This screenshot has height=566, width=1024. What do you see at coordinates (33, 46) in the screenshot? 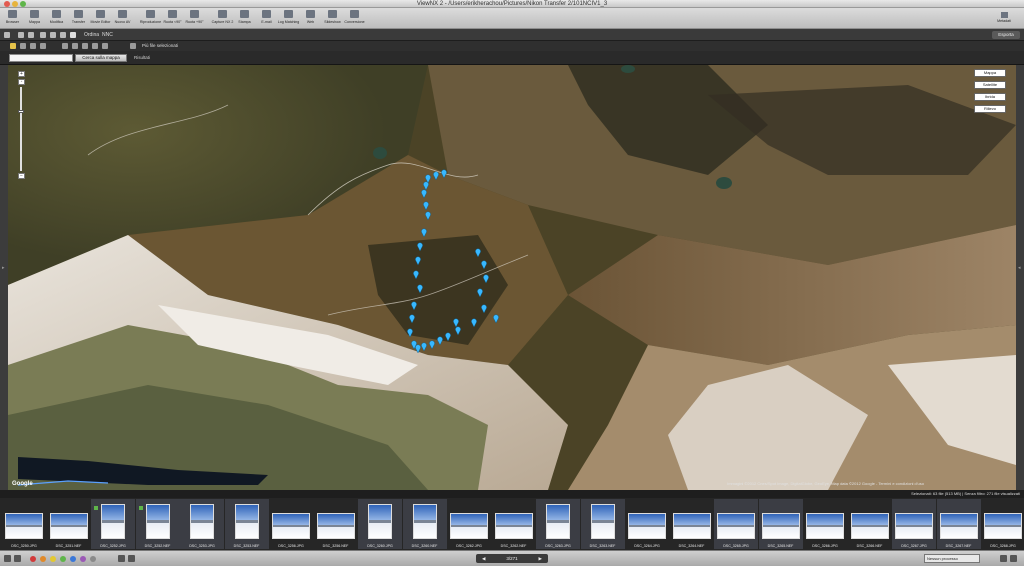
I see `add-point-tool-icon` at bounding box center [33, 46].